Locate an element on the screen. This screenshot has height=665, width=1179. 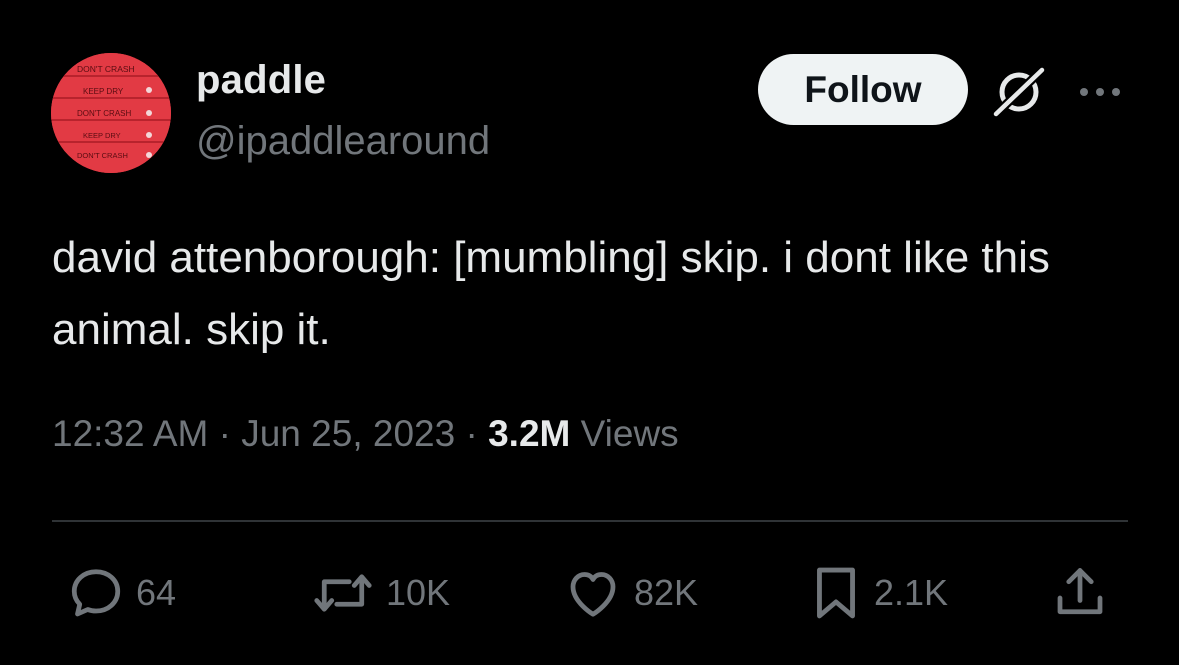
user-handle: @ipaddlearound is located at coordinates (343, 141).